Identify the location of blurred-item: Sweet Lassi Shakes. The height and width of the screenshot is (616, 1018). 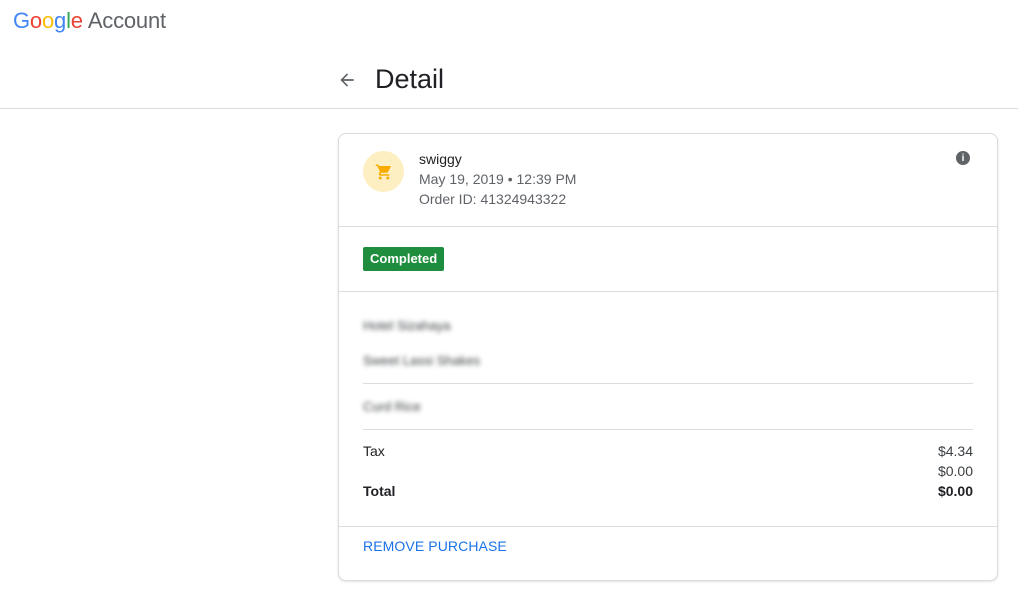
(422, 360).